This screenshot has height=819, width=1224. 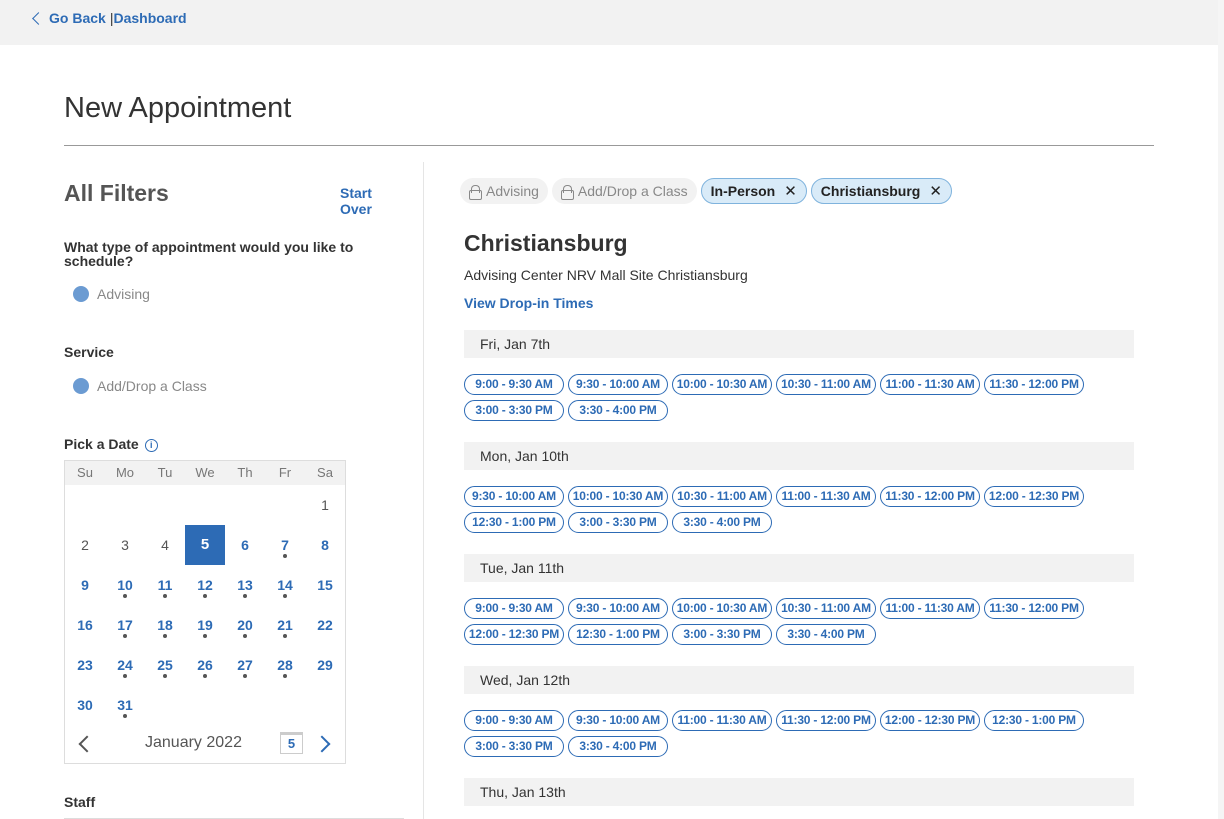 What do you see at coordinates (291, 743) in the screenshot?
I see `today-button: 5` at bounding box center [291, 743].